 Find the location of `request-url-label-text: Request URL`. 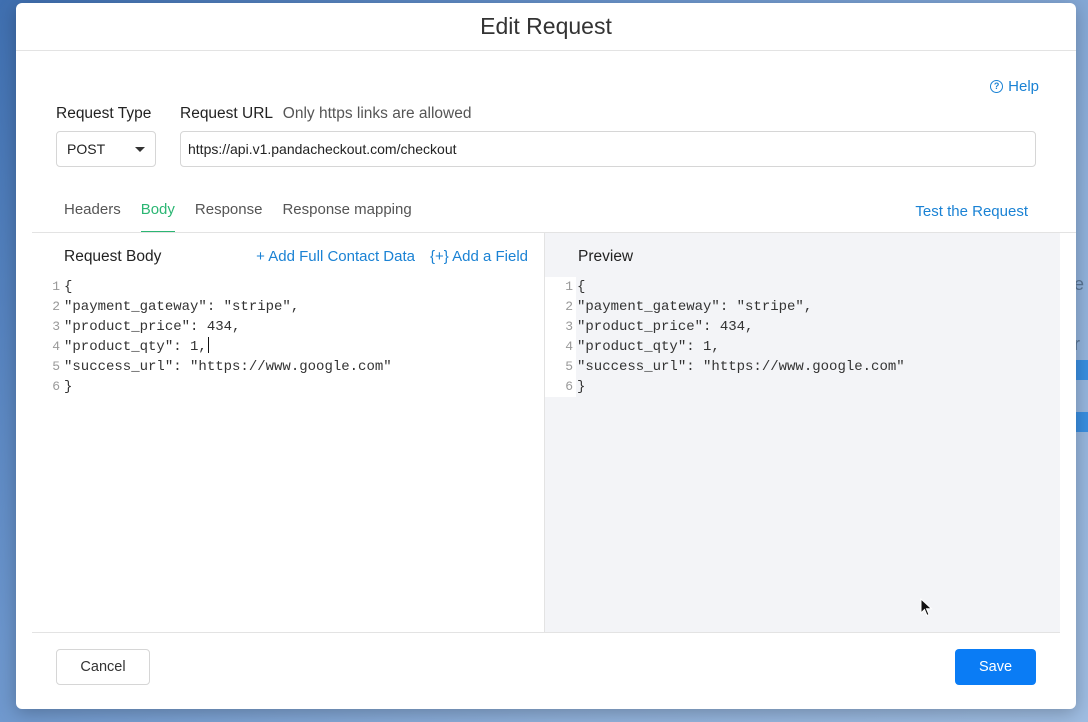

request-url-label-text: Request URL is located at coordinates (226, 113).